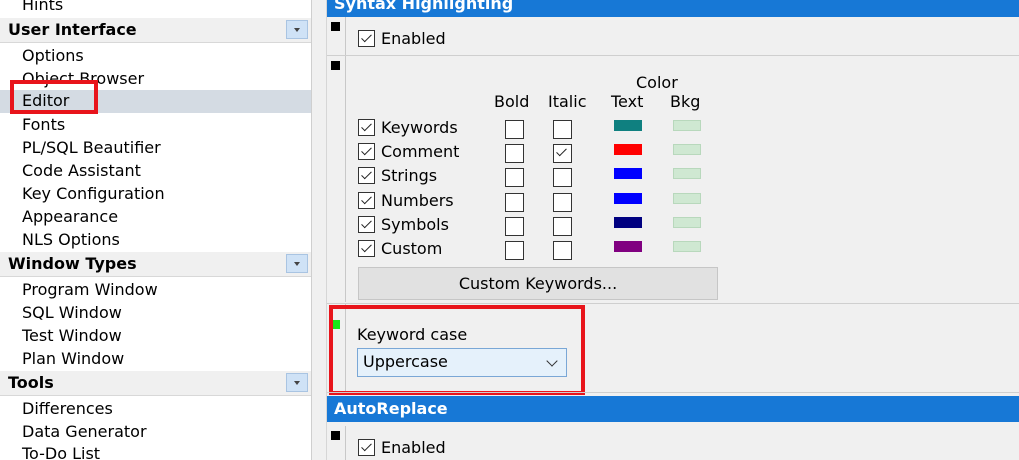 This screenshot has height=460, width=1019. I want to click on column-header-text: Text, so click(627, 101).